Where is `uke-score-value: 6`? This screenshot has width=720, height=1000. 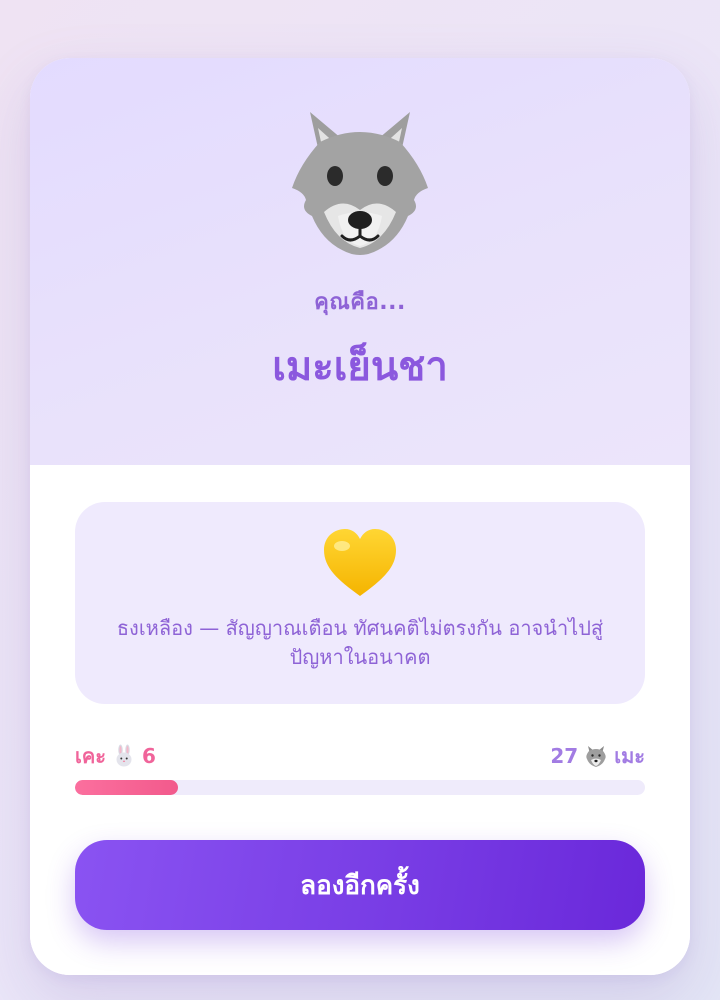
uke-score-value: 6 is located at coordinates (148, 756).